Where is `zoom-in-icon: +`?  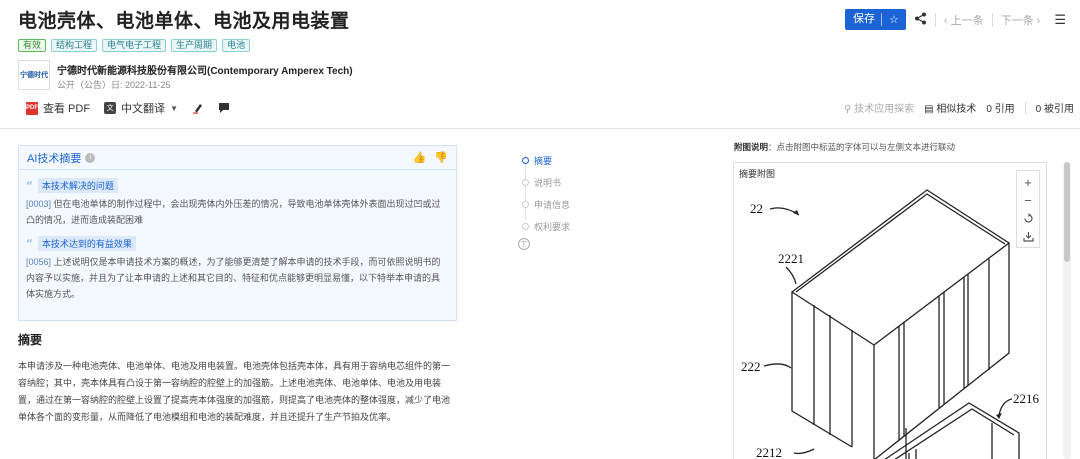 zoom-in-icon: + is located at coordinates (1028, 182).